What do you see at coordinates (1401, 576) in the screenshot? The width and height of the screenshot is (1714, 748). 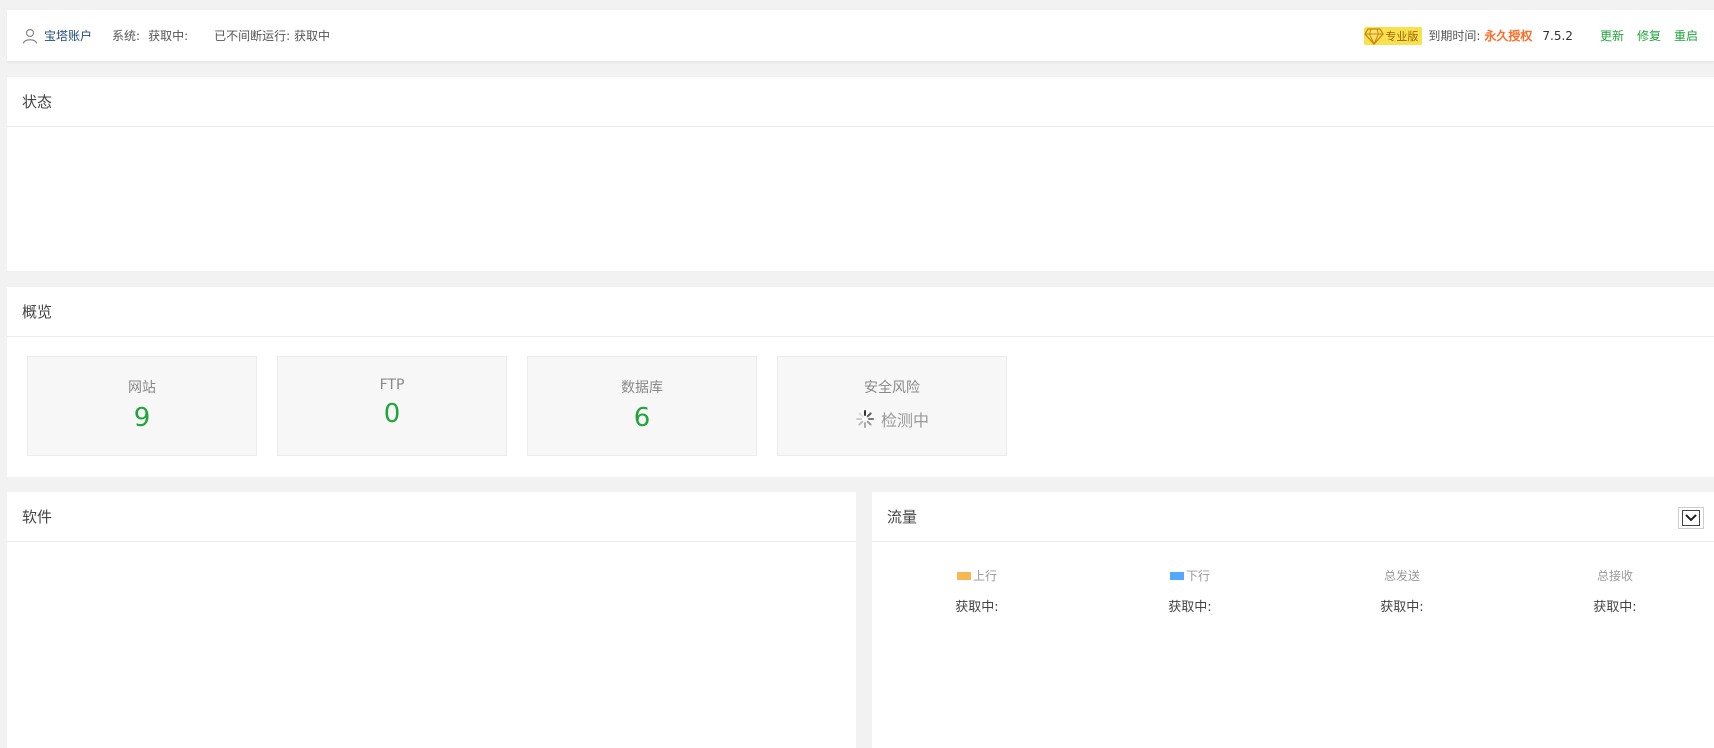 I see `total-sent-label: 总发送` at bounding box center [1401, 576].